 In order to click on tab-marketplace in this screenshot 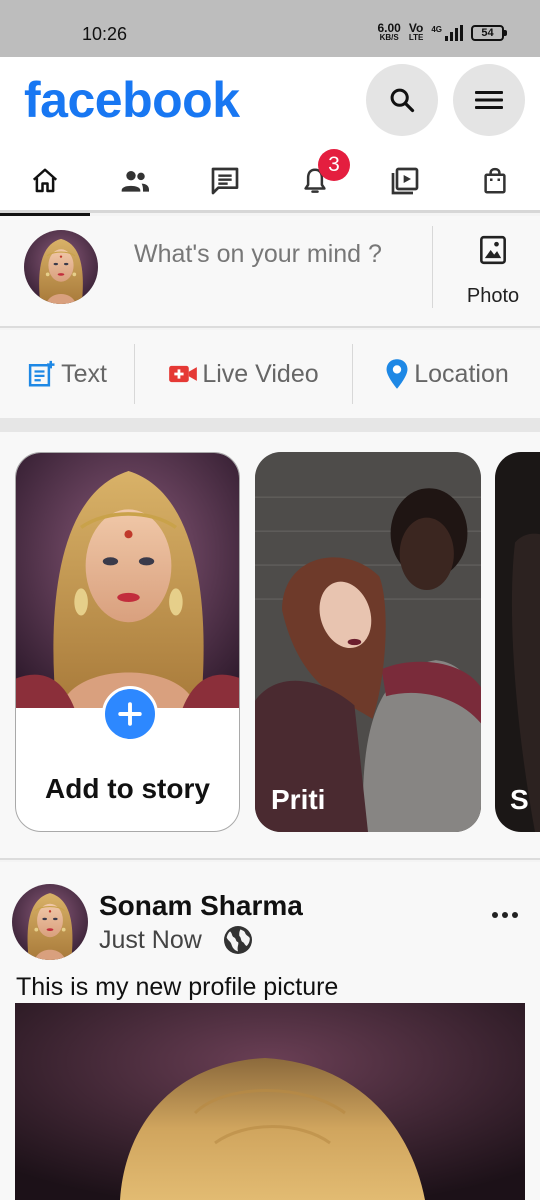, I will do `click(495, 181)`.